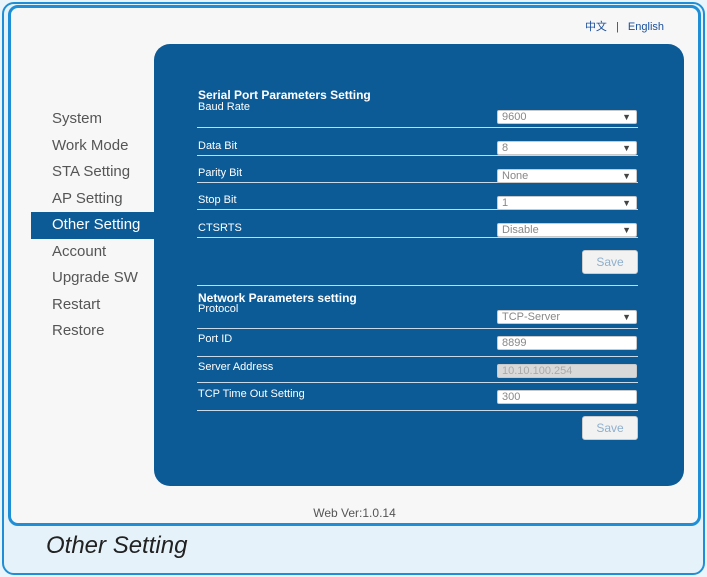  What do you see at coordinates (514, 117) in the screenshot?
I see `baud-rate-value: 9600` at bounding box center [514, 117].